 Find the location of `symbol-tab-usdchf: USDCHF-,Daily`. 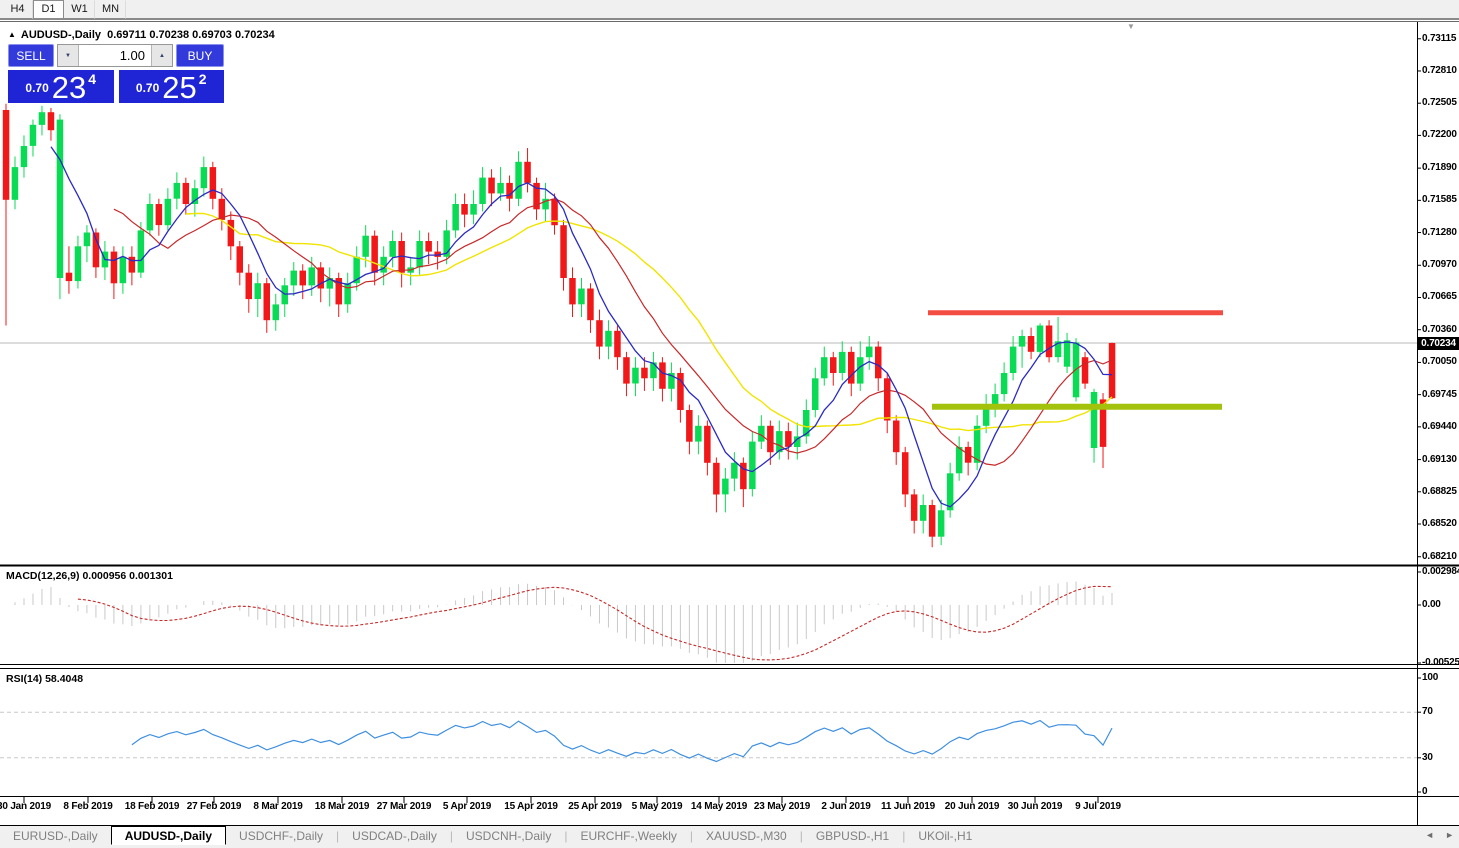

symbol-tab-usdchf: USDCHF-,Daily is located at coordinates (281, 835).